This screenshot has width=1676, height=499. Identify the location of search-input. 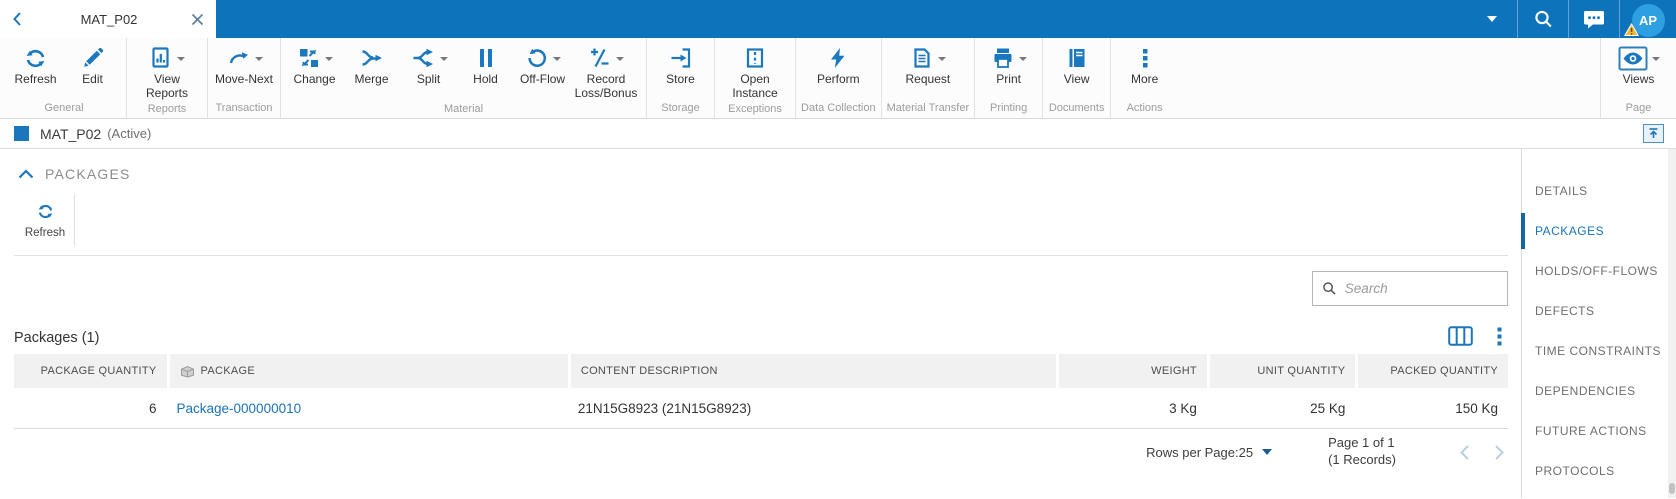
(1421, 288).